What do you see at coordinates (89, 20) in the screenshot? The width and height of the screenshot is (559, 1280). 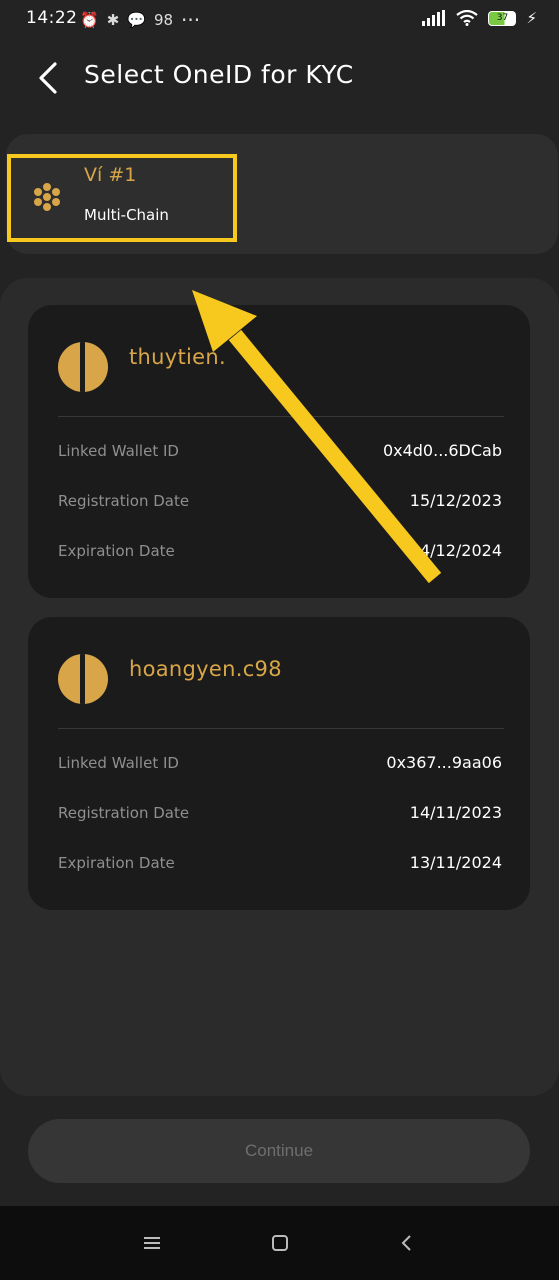 I see `alarm-icon: ⏰` at bounding box center [89, 20].